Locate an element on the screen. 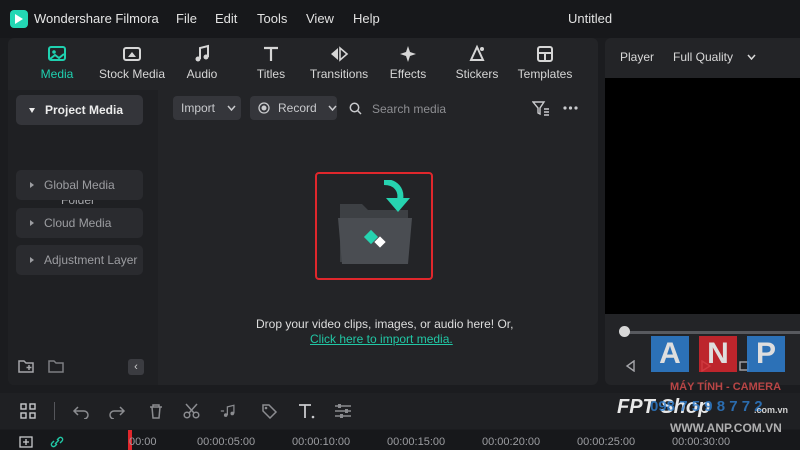 Image resolution: width=800 pixels, height=450 pixels. filter-icon is located at coordinates (541, 108).